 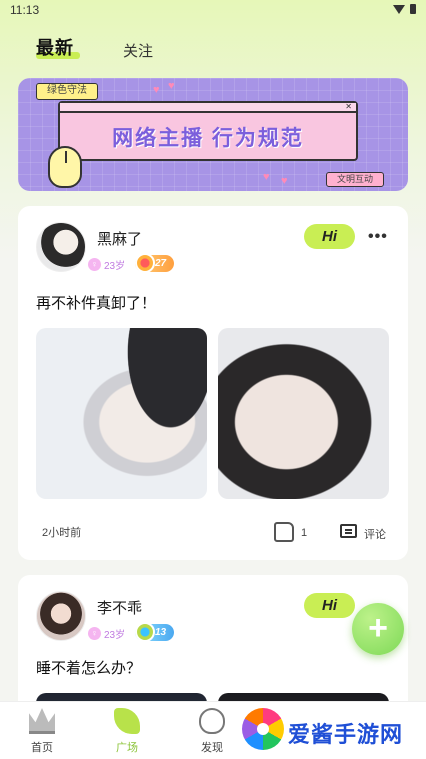 I want to click on post-time: 2小时前, so click(x=62, y=533).